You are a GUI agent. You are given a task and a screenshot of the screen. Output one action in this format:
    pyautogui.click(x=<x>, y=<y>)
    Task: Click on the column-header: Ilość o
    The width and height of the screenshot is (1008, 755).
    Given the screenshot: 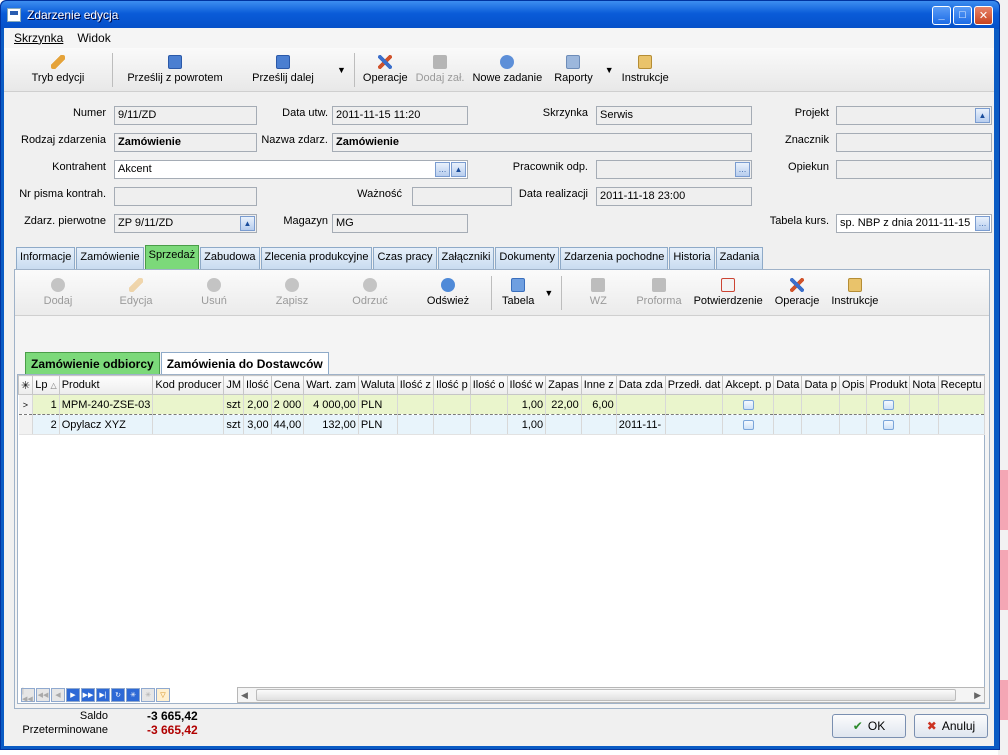 What is the action you would take?
    pyautogui.click(x=488, y=385)
    